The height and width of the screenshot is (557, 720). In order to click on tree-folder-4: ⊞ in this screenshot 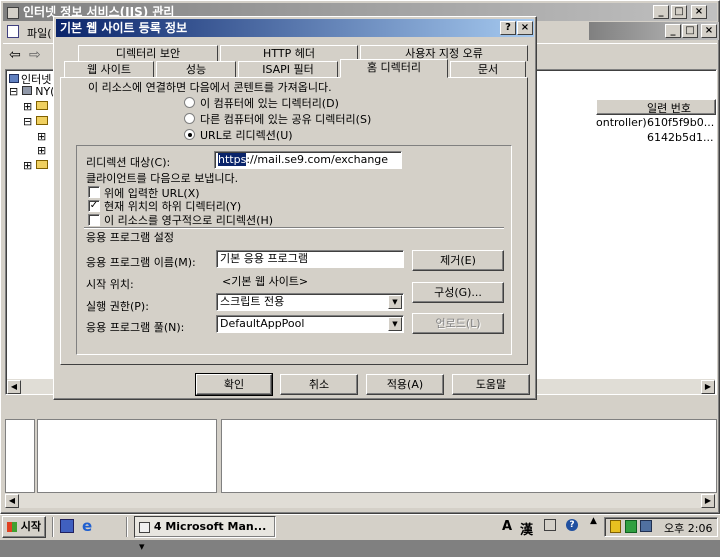, I will do `click(41, 150)`.